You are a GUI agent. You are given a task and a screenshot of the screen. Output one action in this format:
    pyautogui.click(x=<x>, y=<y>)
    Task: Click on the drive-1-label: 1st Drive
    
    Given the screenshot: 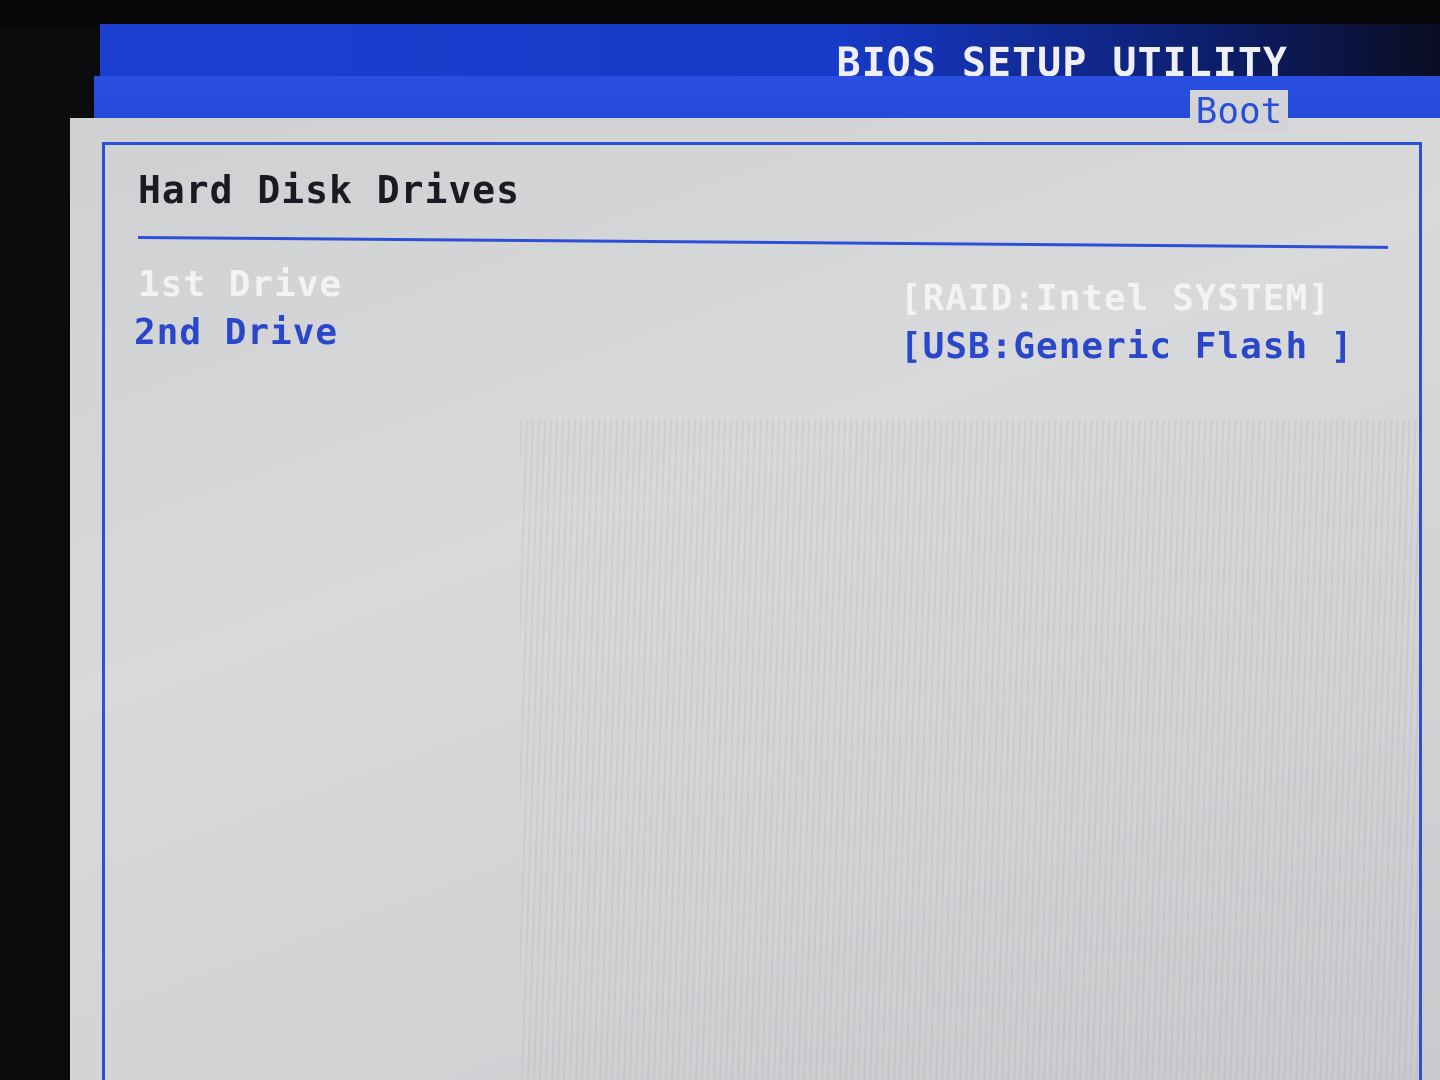 What is the action you would take?
    pyautogui.click(x=240, y=284)
    